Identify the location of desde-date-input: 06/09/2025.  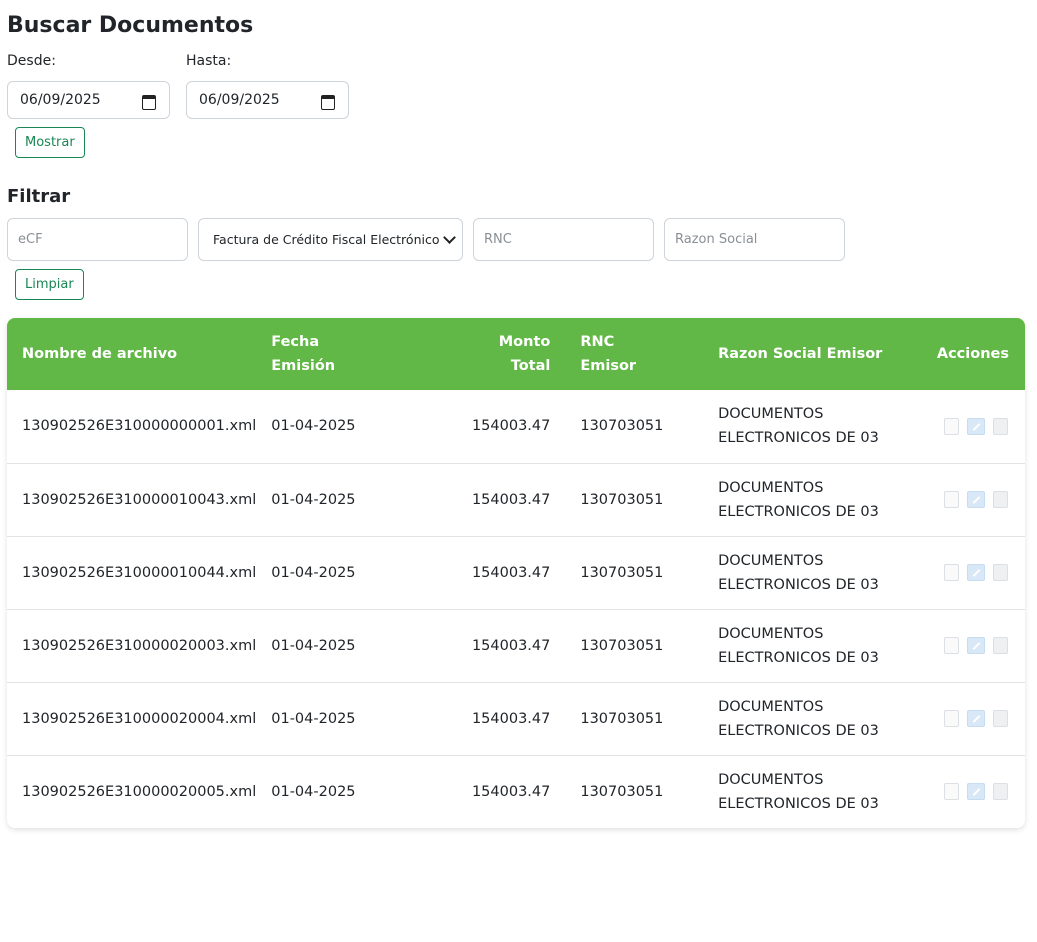
(88, 100).